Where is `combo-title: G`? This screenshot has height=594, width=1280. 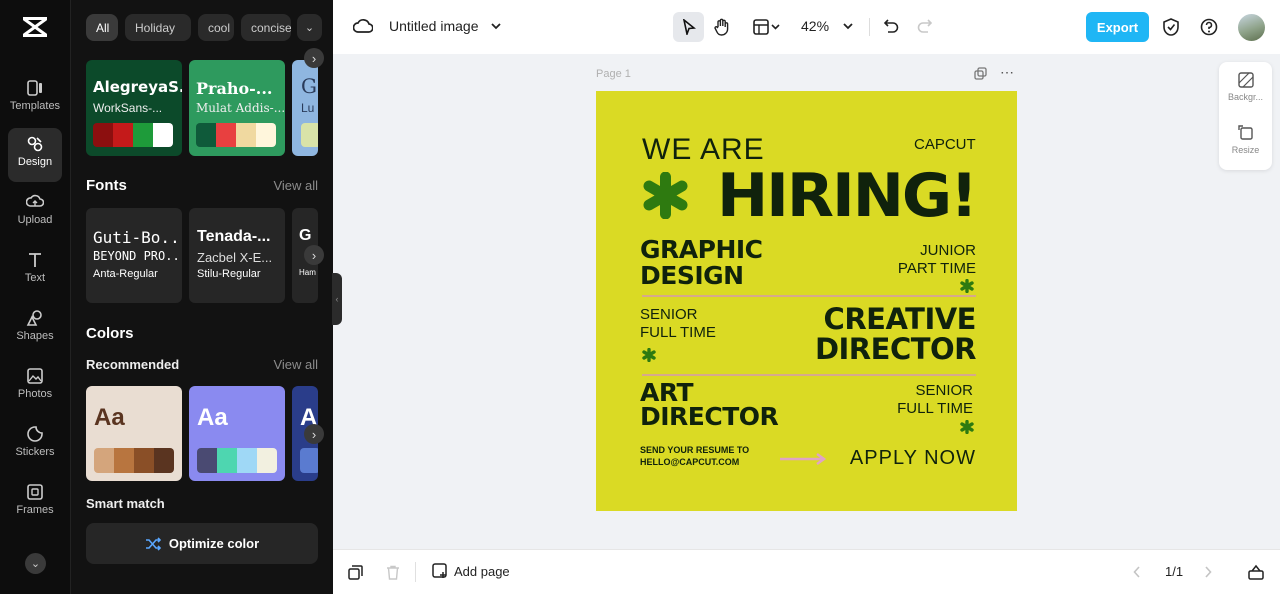 combo-title: G is located at coordinates (309, 86).